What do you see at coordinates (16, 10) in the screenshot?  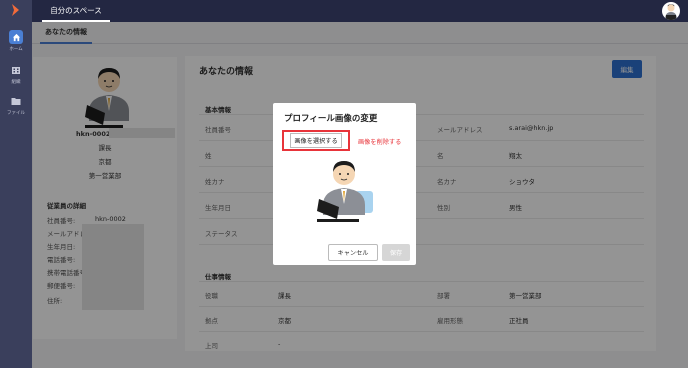 I see `app-logo` at bounding box center [16, 10].